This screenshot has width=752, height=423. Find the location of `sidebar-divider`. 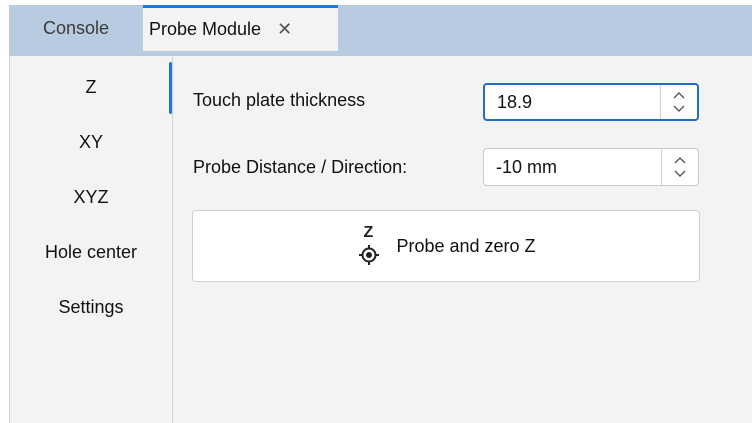

sidebar-divider is located at coordinates (172, 239).